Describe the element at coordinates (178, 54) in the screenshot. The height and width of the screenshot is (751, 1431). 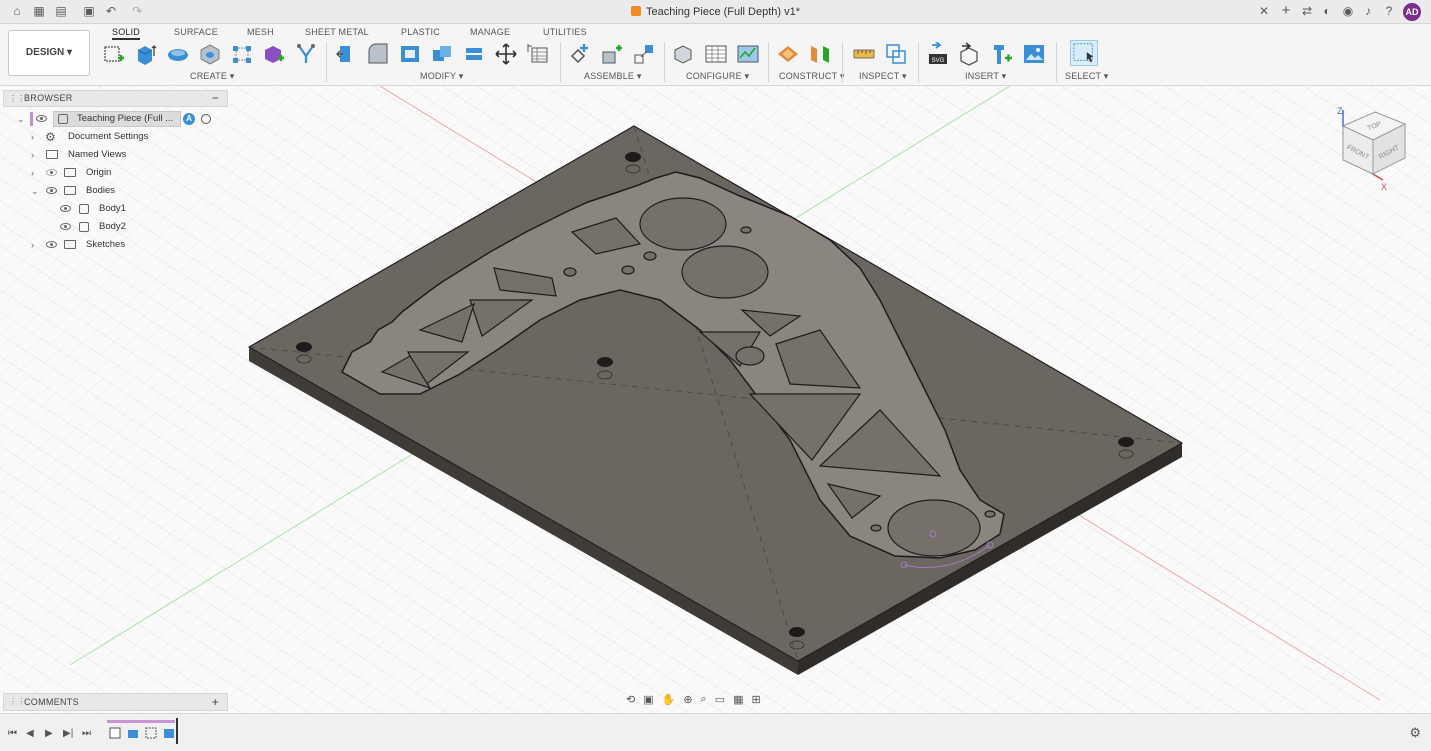
I see `revolve-icon` at that location.